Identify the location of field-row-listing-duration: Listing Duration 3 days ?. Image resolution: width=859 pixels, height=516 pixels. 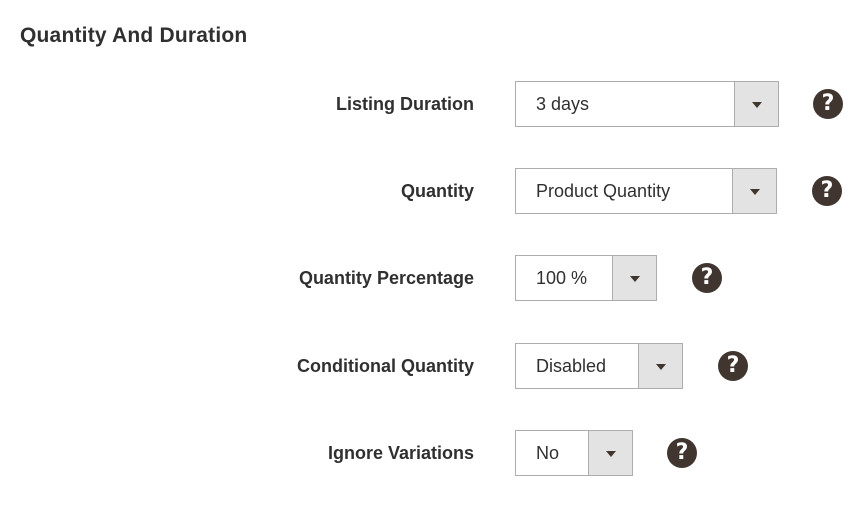
(429, 104).